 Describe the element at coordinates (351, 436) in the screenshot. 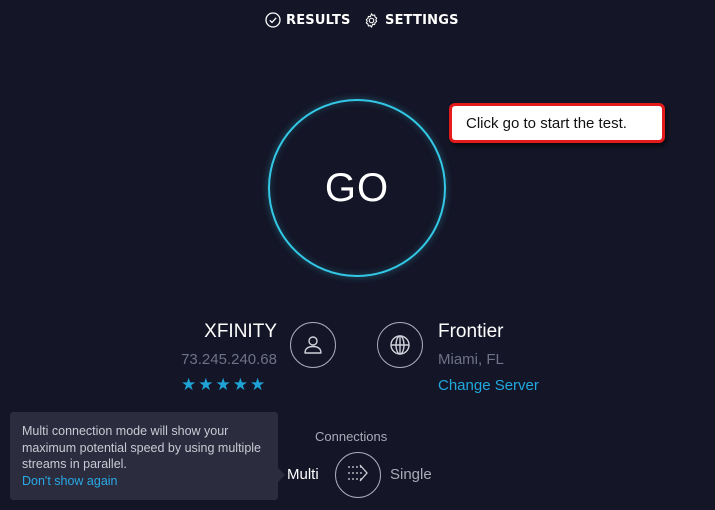

I see `connections-label: Connections` at that location.